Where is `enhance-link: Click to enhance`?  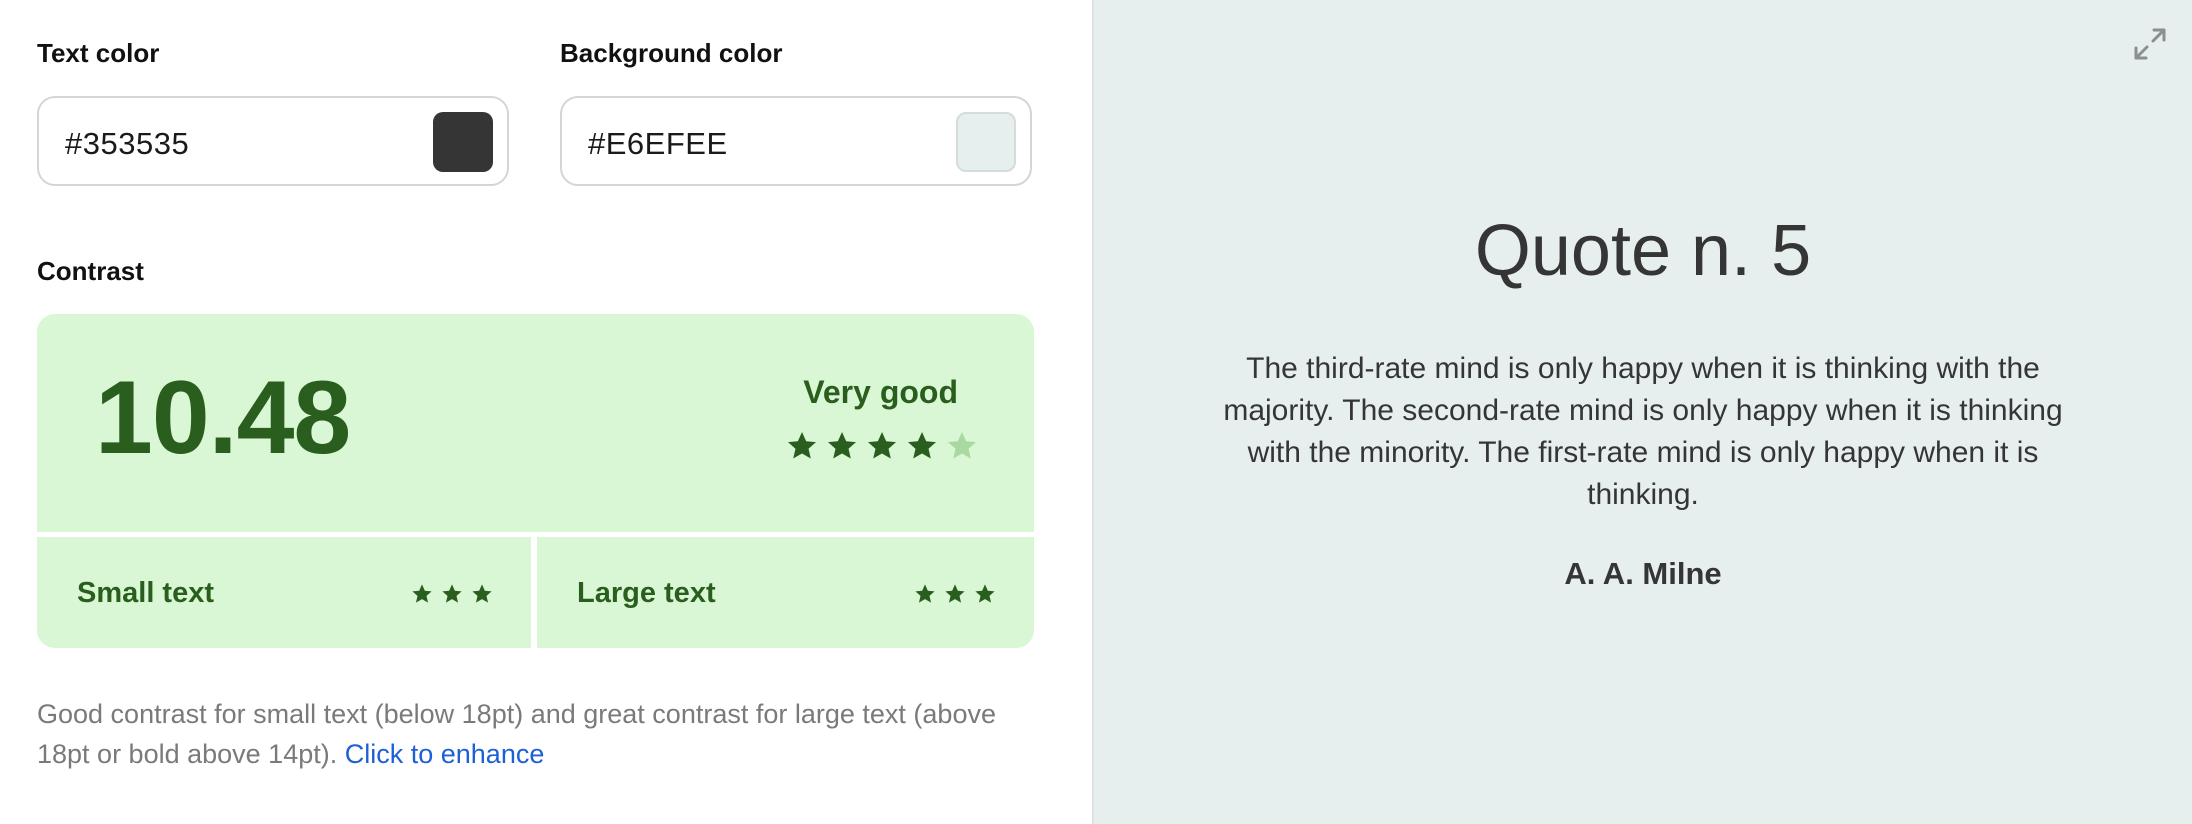 enhance-link: Click to enhance is located at coordinates (445, 754).